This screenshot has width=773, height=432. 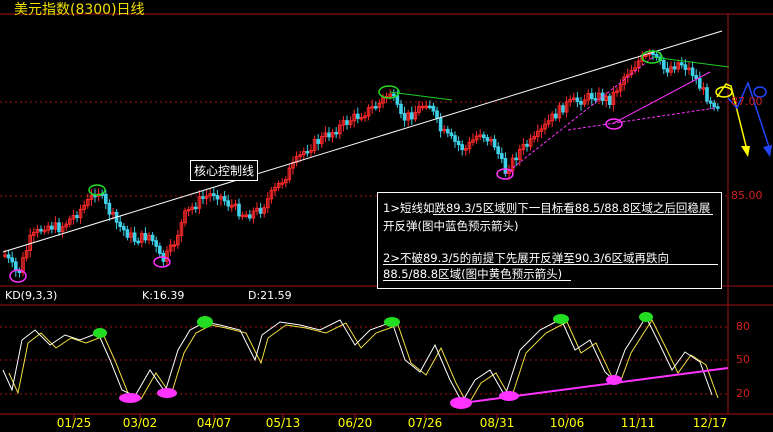 What do you see at coordinates (74, 423) in the screenshot?
I see `x-label: 01/25` at bounding box center [74, 423].